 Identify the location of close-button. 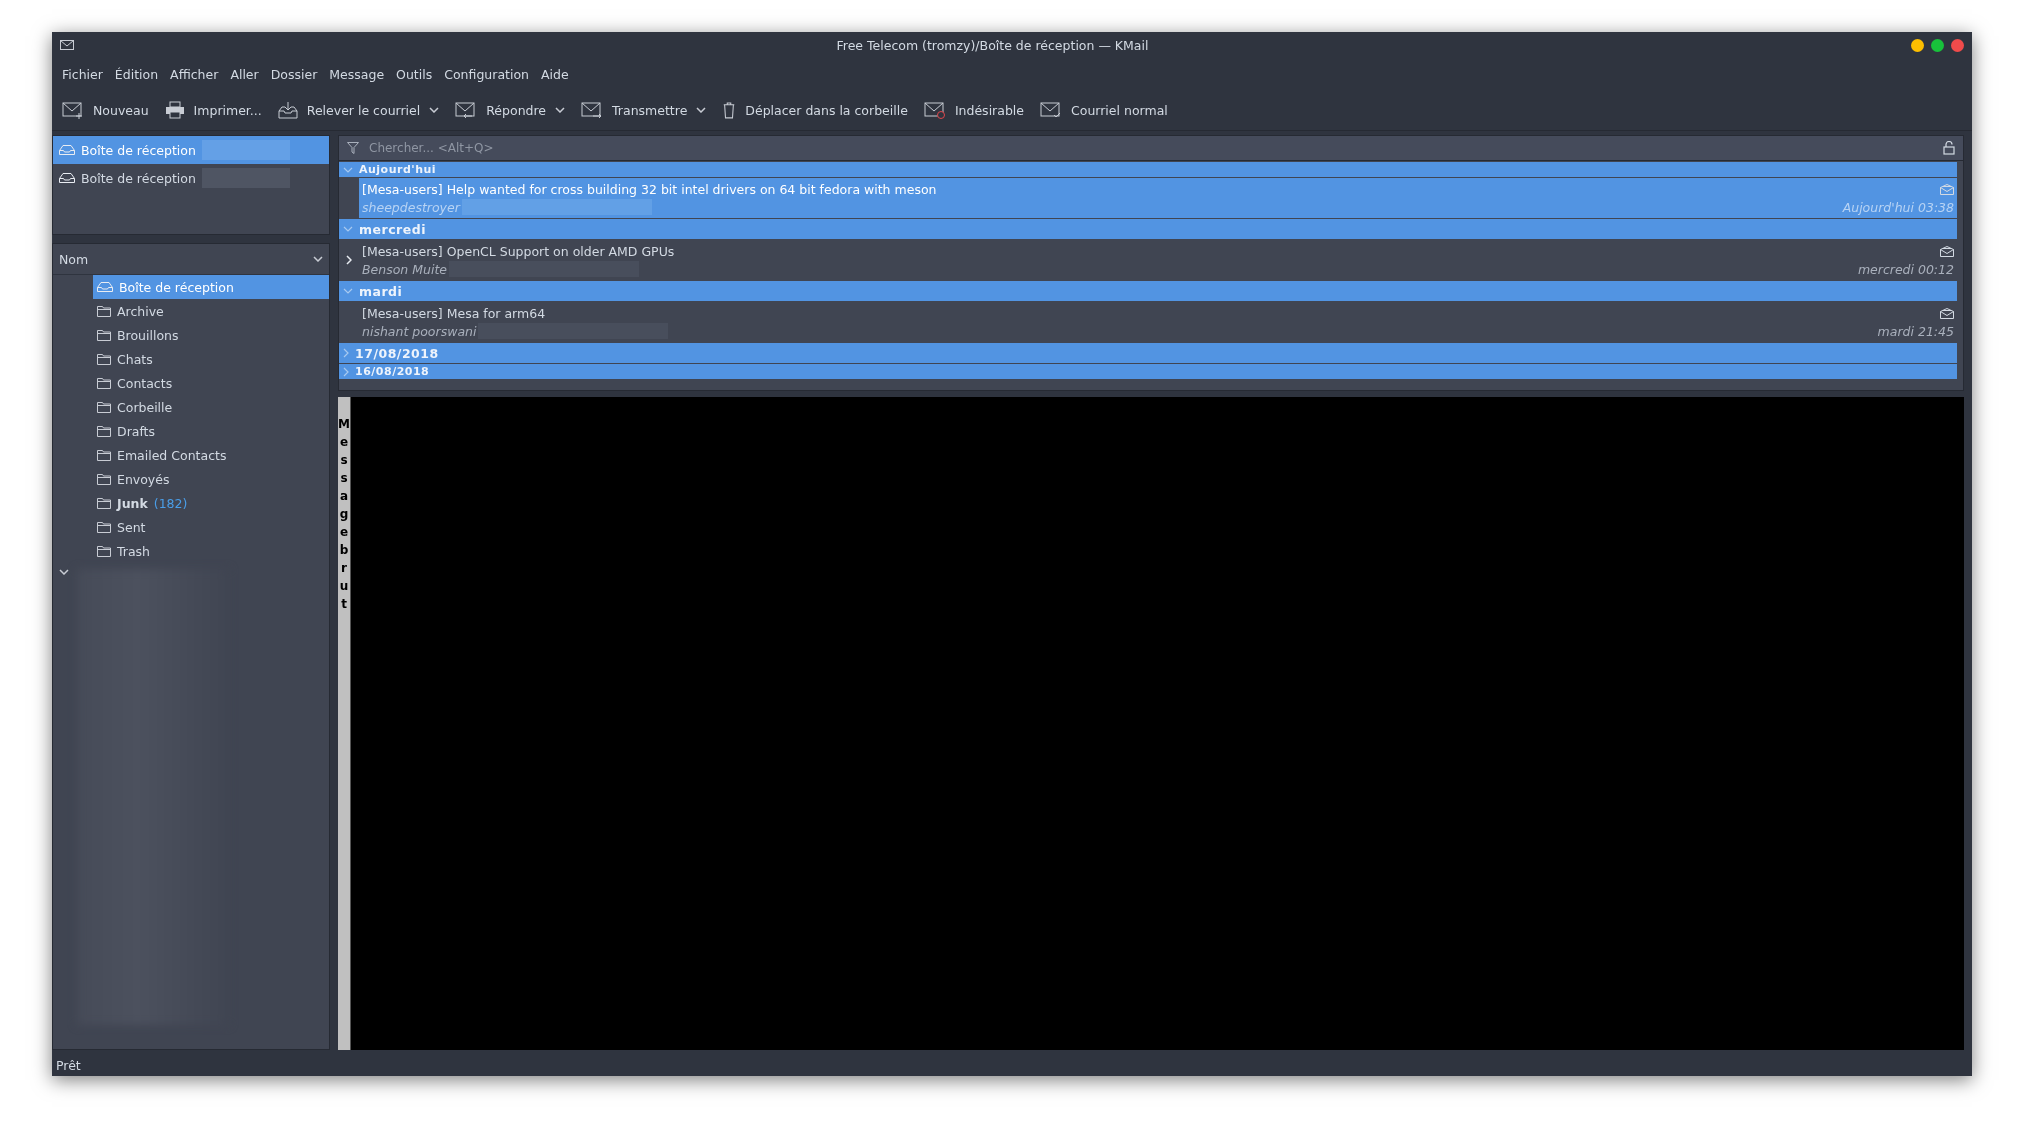
(1957, 45).